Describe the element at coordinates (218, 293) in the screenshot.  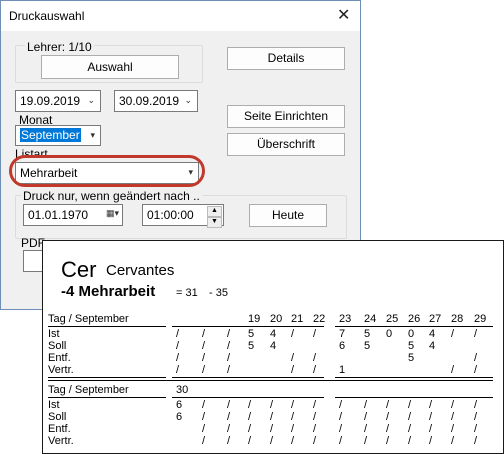
I see `sum-target: - 35` at that location.